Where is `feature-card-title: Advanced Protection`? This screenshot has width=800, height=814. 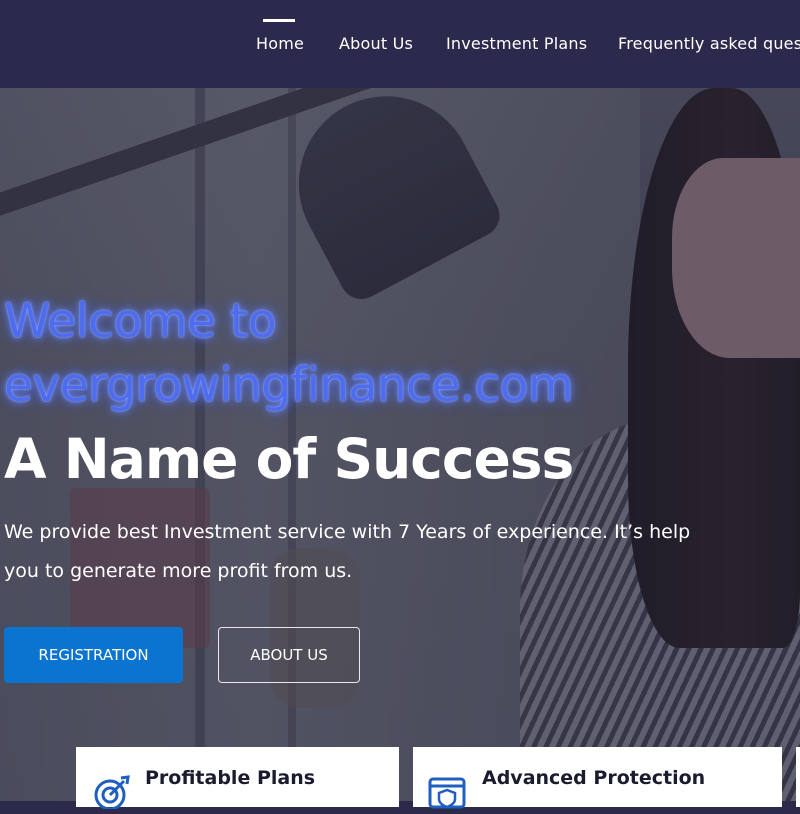 feature-card-title: Advanced Protection is located at coordinates (594, 778).